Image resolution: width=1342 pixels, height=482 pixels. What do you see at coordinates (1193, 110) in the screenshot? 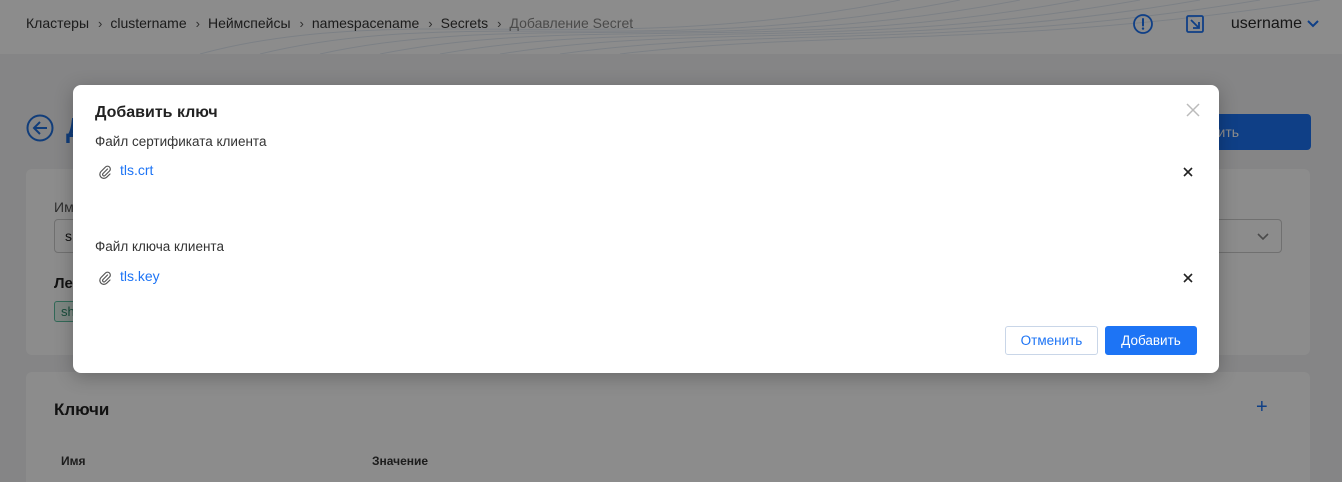
I see `close-icon` at bounding box center [1193, 110].